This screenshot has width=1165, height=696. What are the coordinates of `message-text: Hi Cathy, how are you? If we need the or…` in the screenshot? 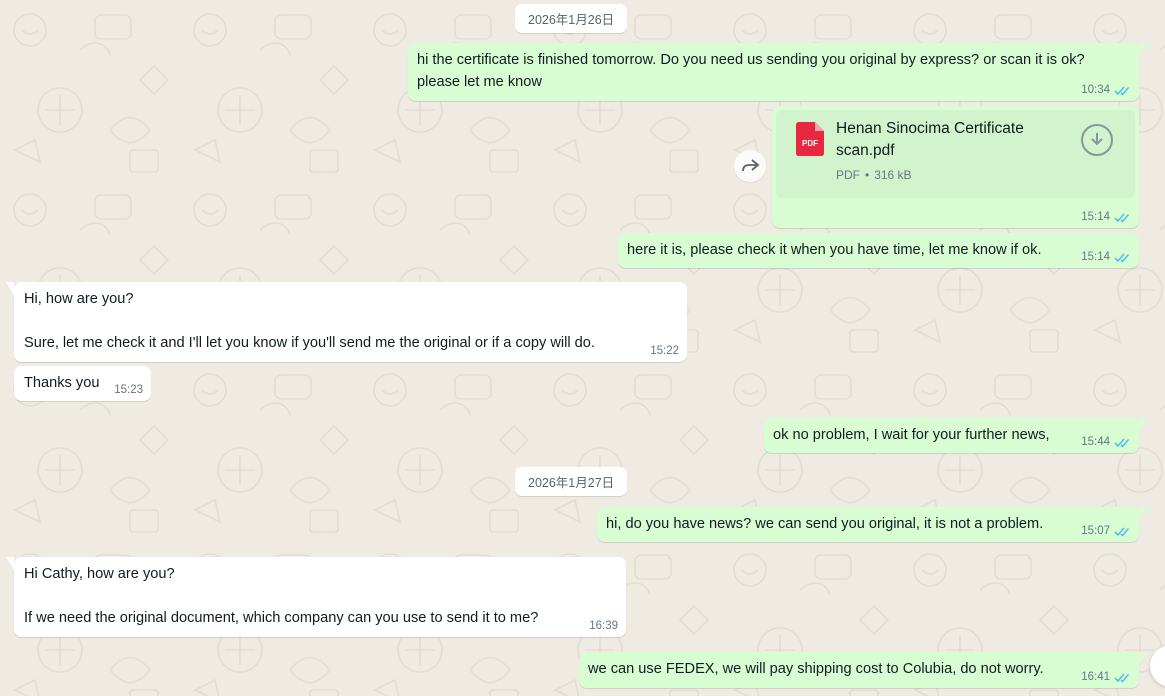 It's located at (281, 596).